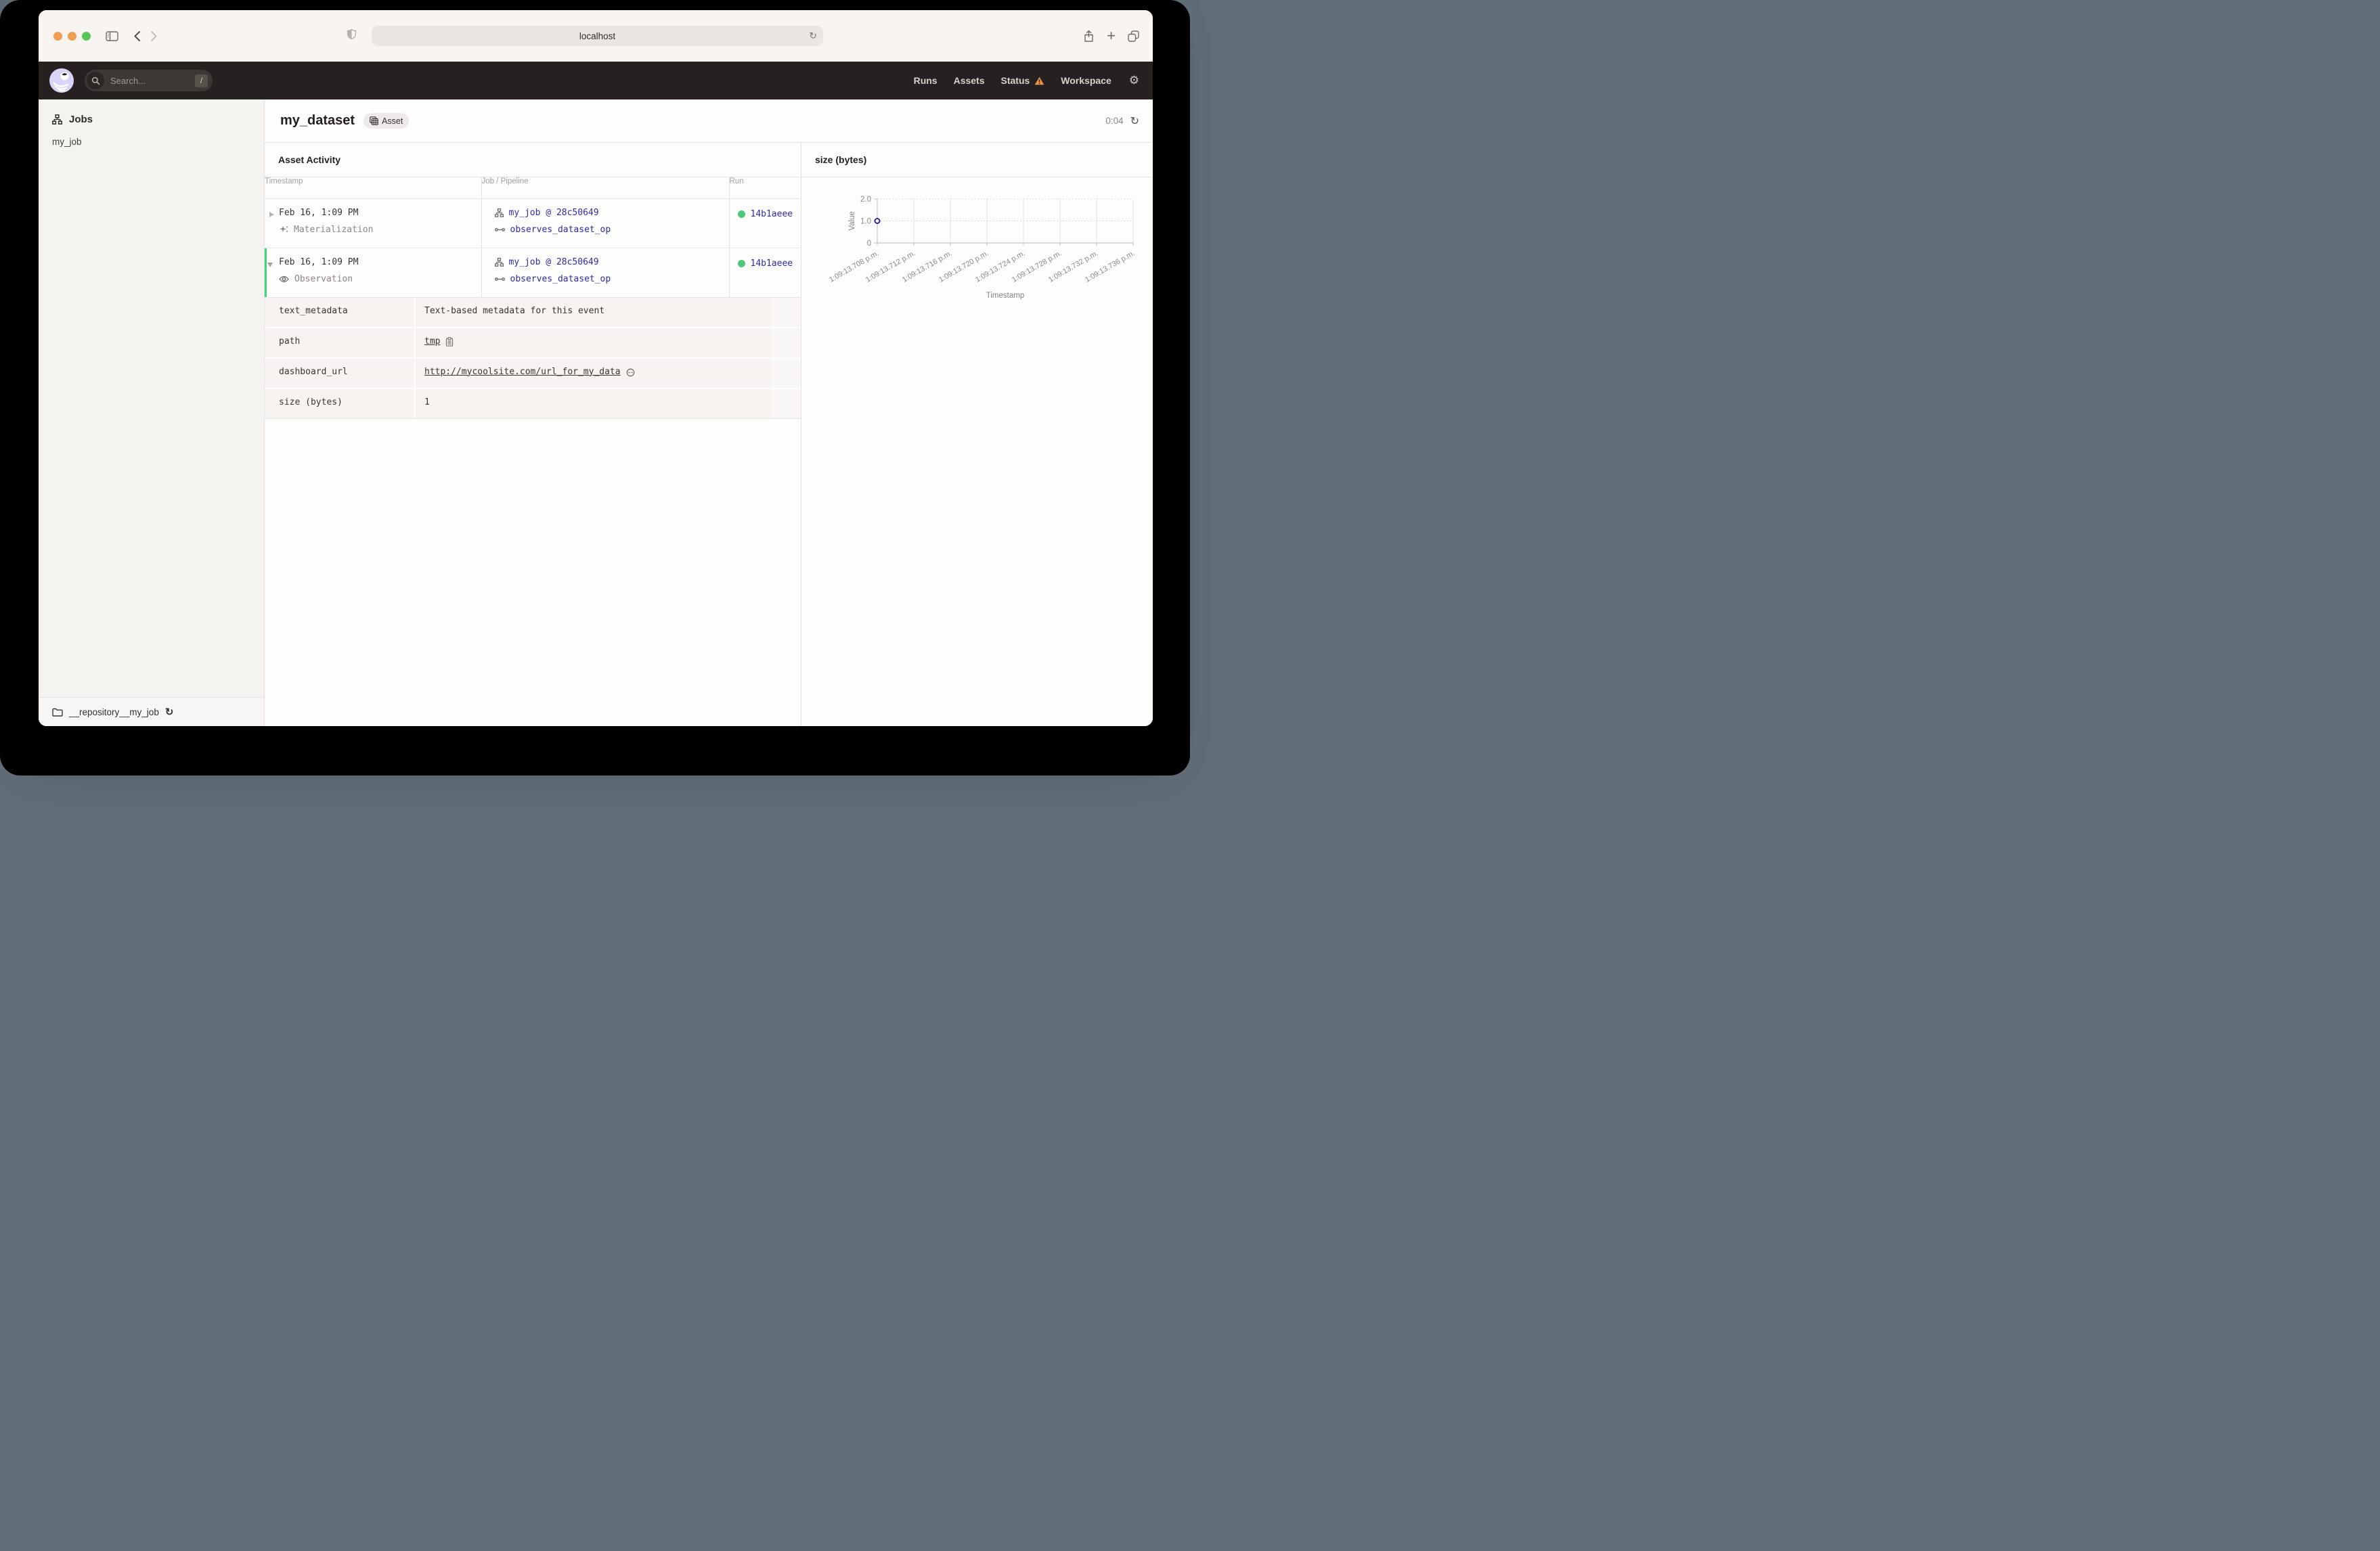 This screenshot has width=2380, height=1551. I want to click on metadata-value: Text-based metadata for this event, so click(514, 310).